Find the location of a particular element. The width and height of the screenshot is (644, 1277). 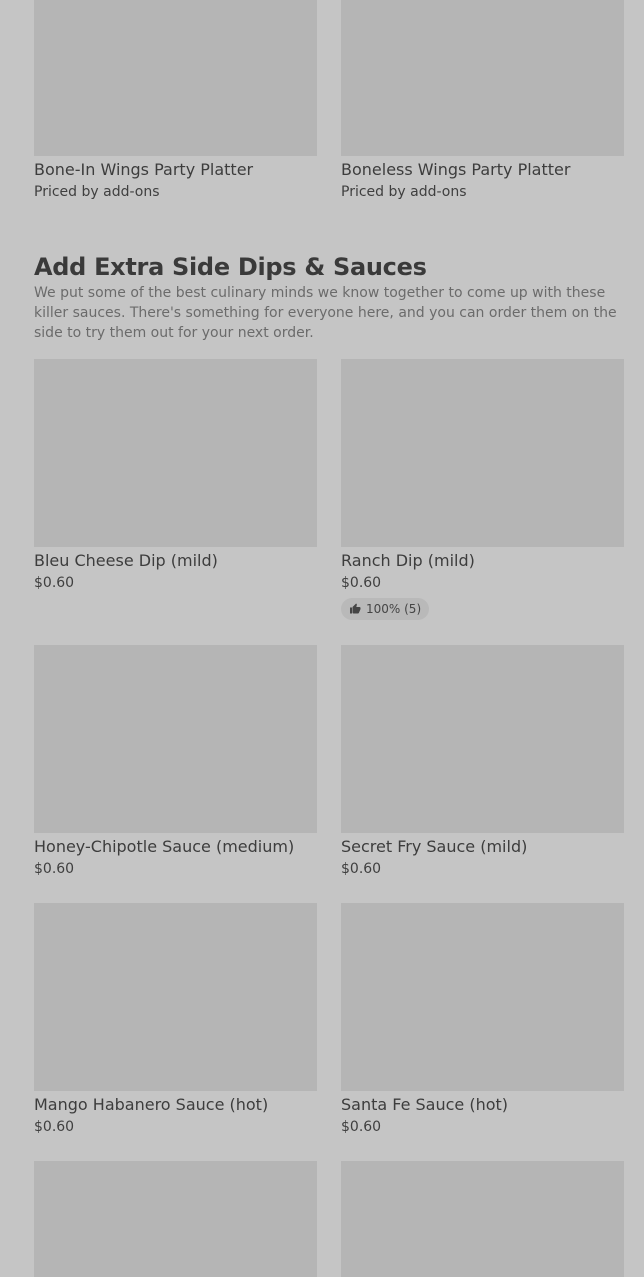

item-name: Mango Habanero Sauce (hot) is located at coordinates (151, 1104).